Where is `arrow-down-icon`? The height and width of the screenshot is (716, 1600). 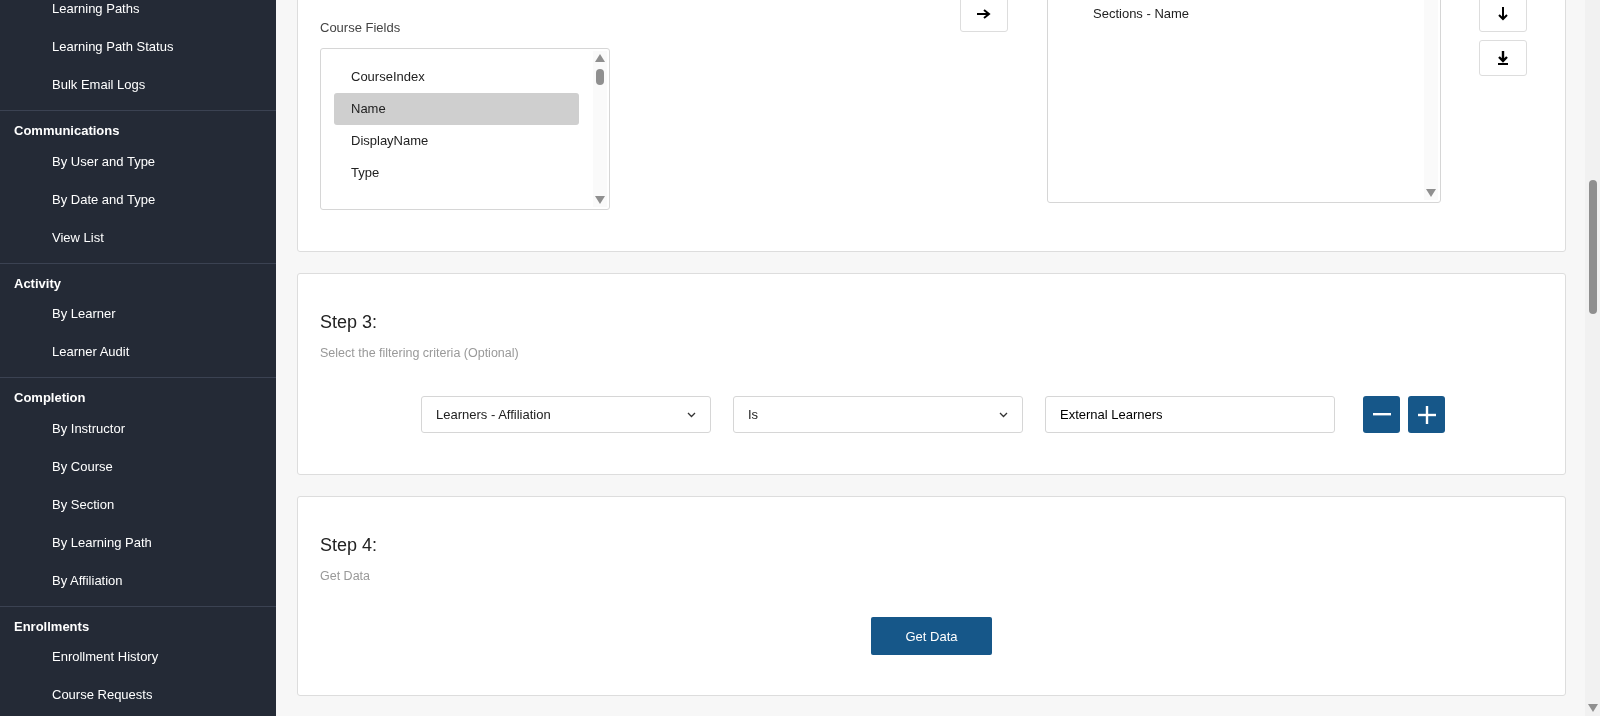
arrow-down-icon is located at coordinates (1503, 14).